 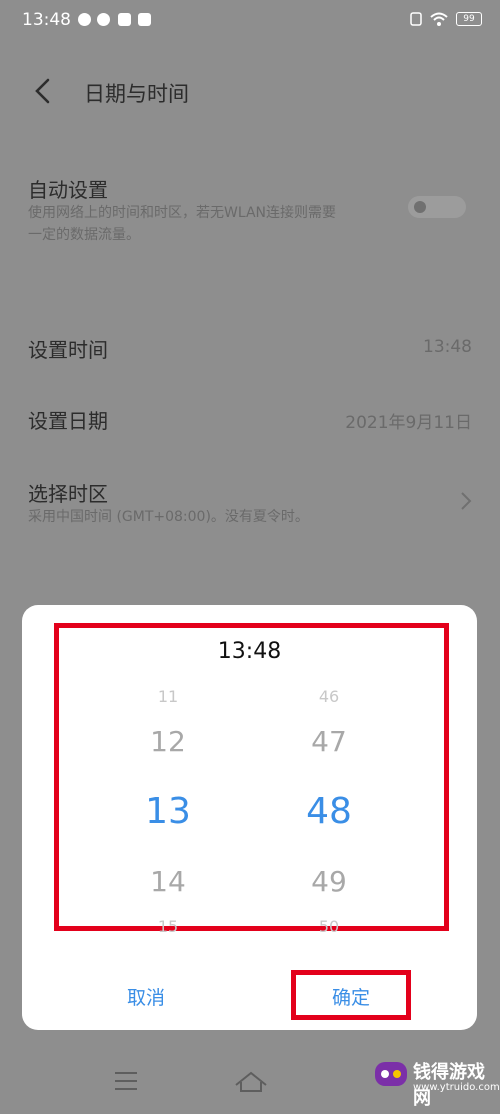 What do you see at coordinates (84, 235) in the screenshot?
I see `auto-setting-desc-2: 一定的数据流量。` at bounding box center [84, 235].